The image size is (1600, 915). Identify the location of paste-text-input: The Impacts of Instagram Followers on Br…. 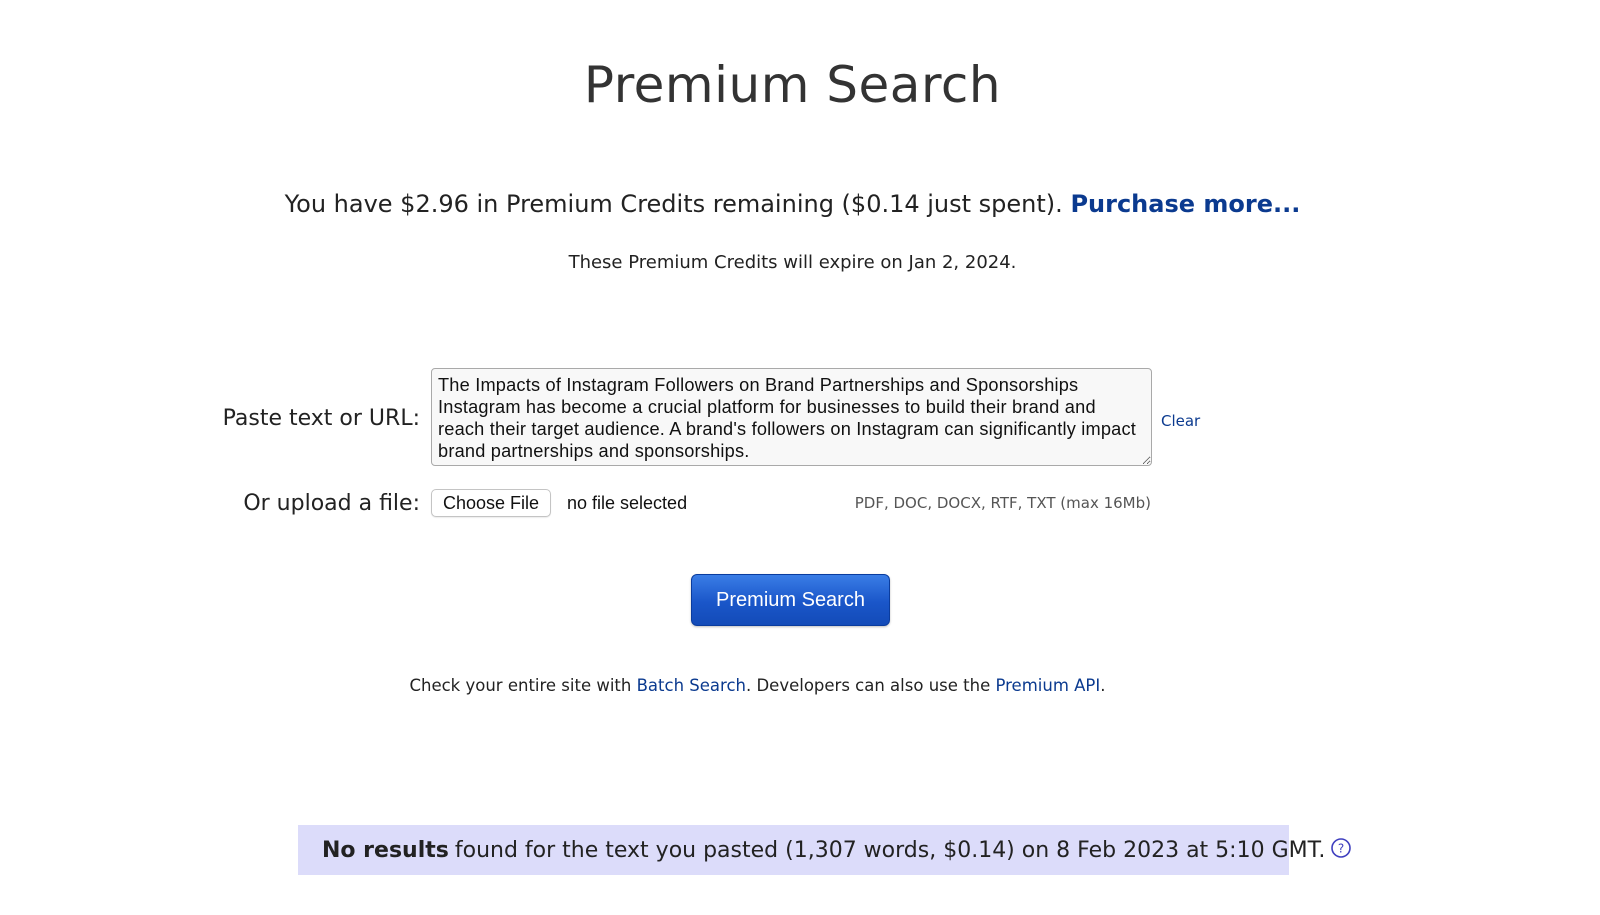
(791, 417).